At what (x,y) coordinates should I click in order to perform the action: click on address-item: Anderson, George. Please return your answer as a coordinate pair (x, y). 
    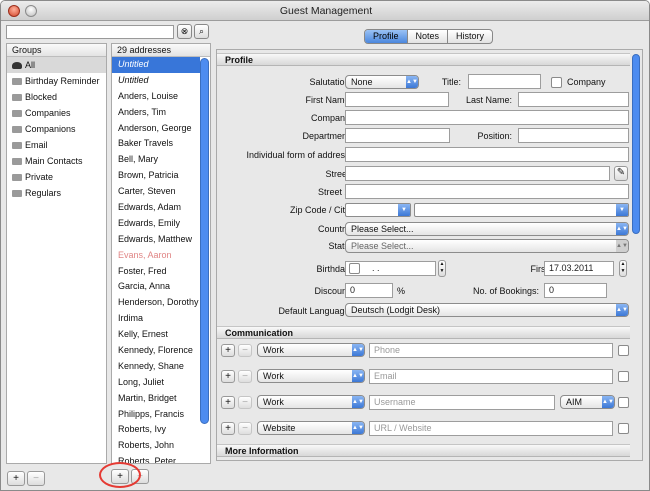
    Looking at the image, I should click on (156, 129).